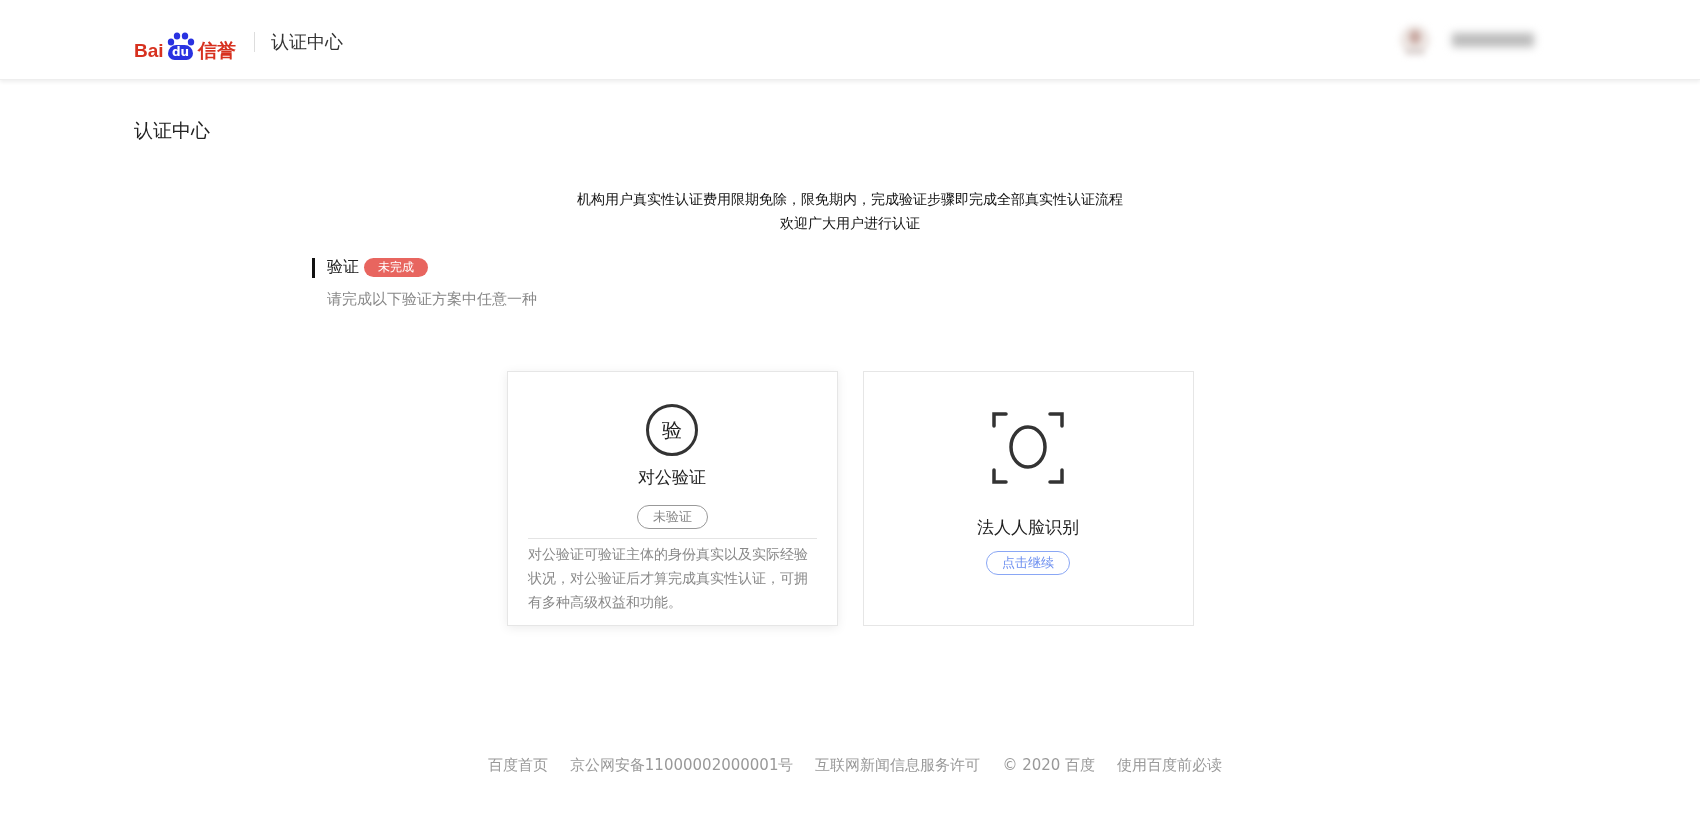  I want to click on section-title: 验证, so click(343, 267).